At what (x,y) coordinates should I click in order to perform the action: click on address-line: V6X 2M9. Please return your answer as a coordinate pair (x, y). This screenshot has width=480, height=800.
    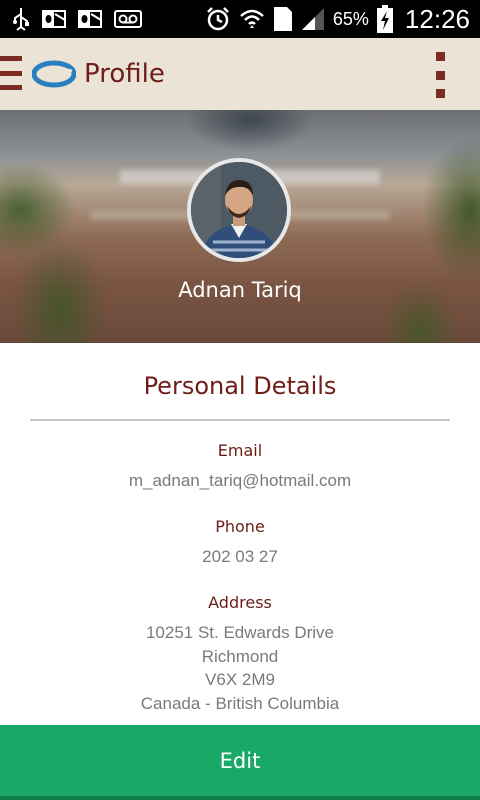
    Looking at the image, I should click on (240, 679).